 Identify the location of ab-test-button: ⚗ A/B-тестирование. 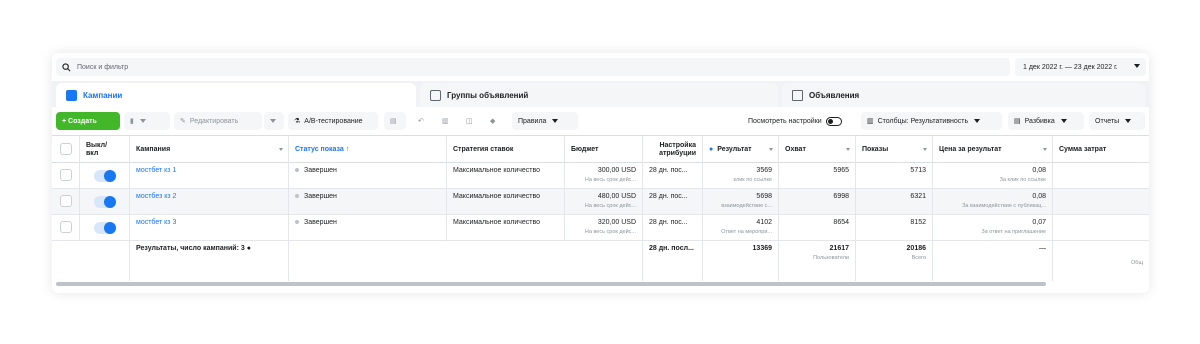
(333, 121).